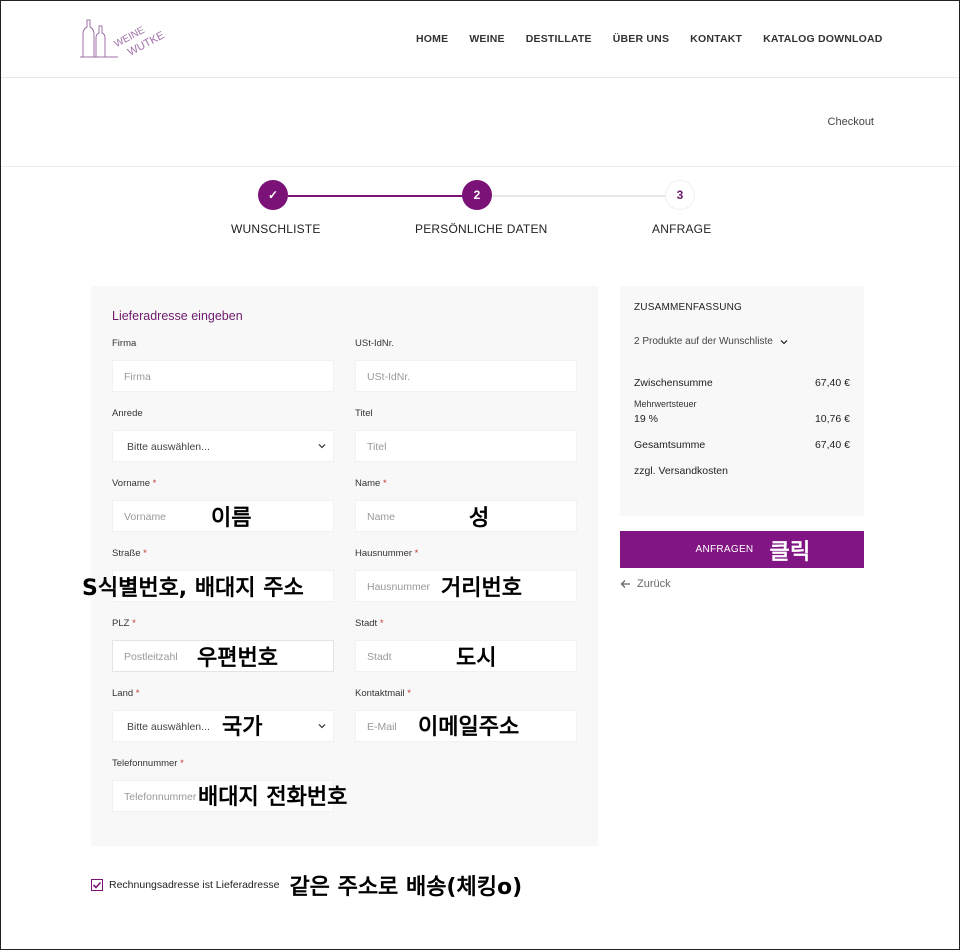 This screenshot has height=950, width=960. I want to click on note-telefon: 배대지 전화번호, so click(273, 797).